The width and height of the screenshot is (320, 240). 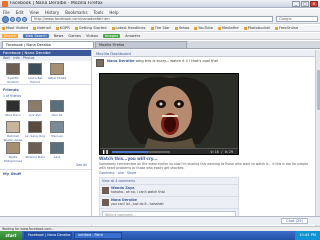 I want to click on maximize-button: □, so click(x=305, y=3).